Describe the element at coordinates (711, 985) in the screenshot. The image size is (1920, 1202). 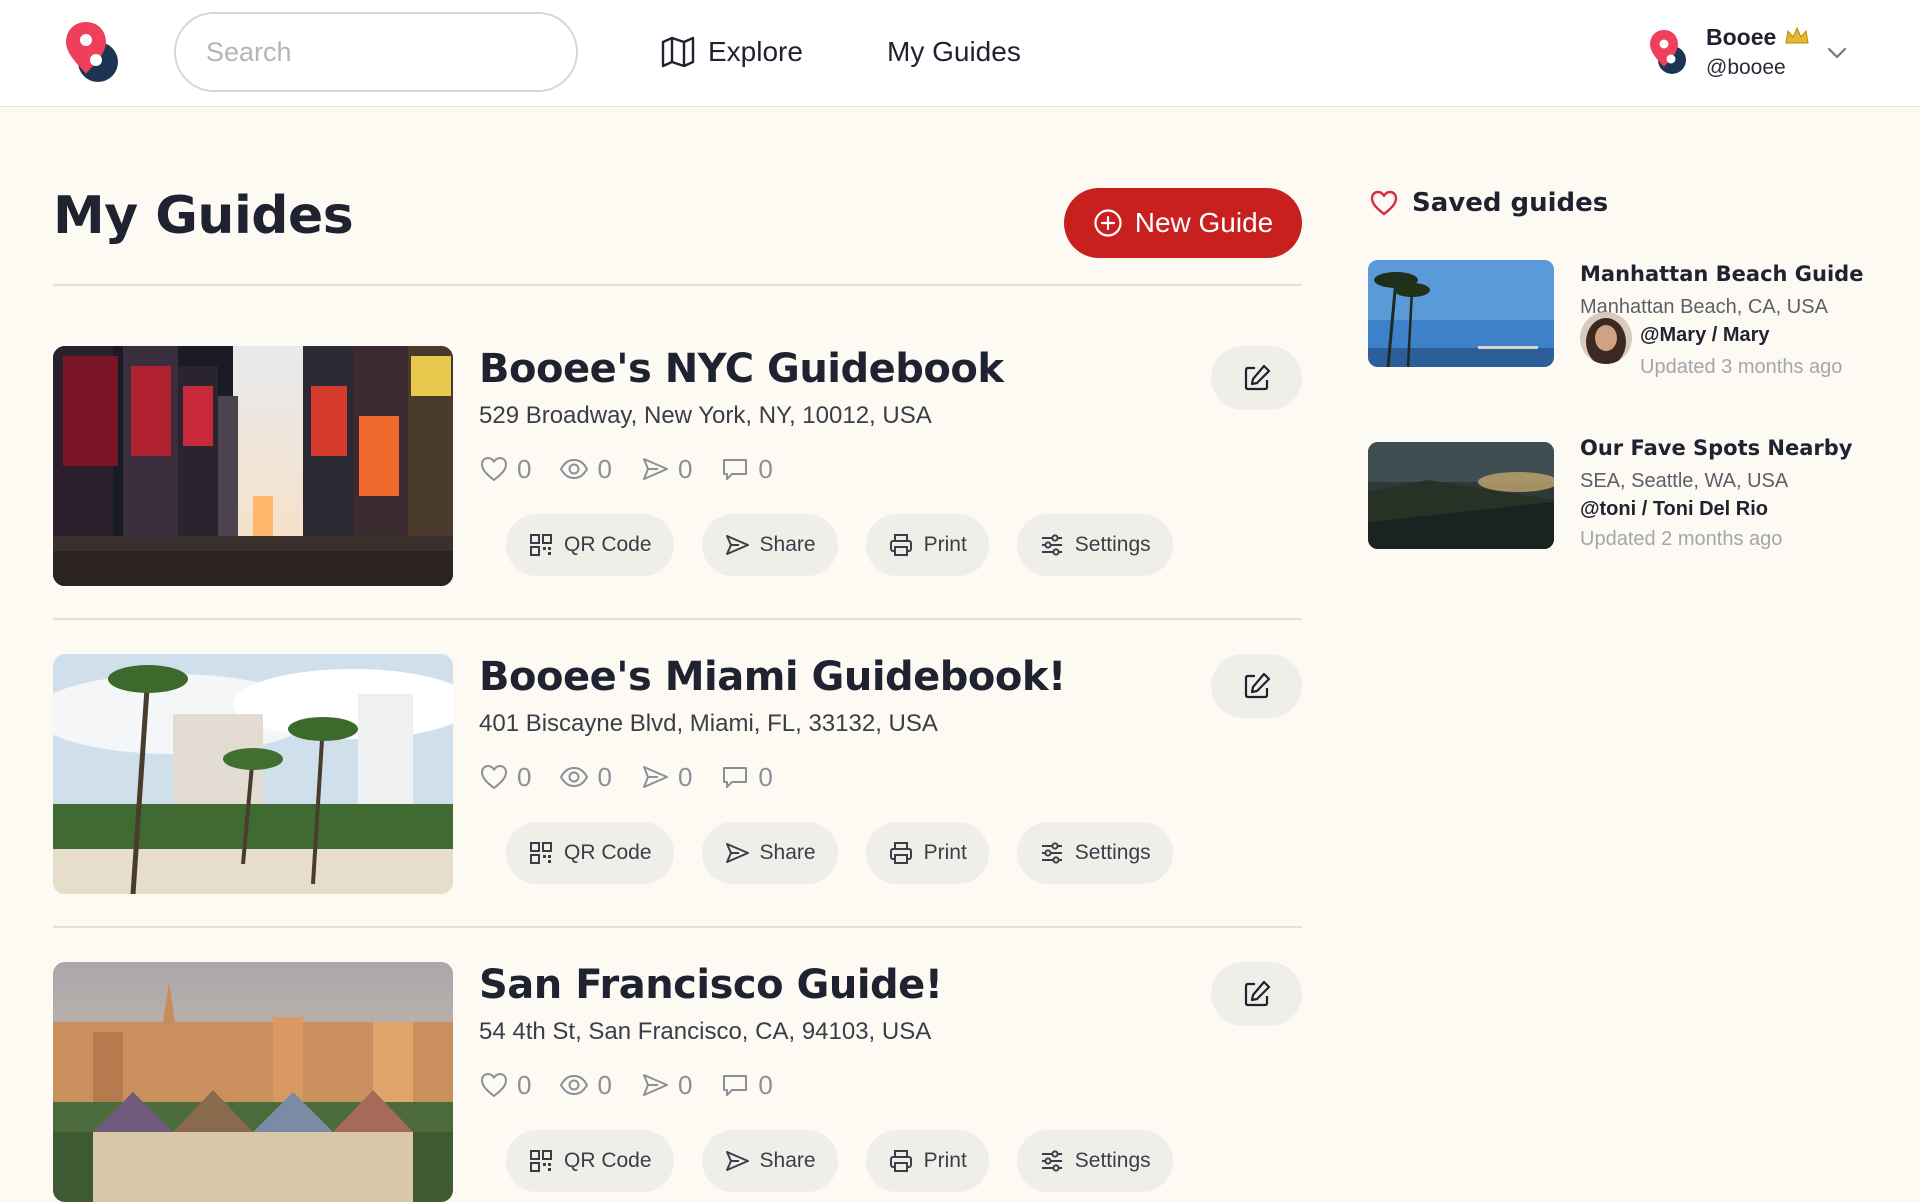
I see `guide-title: San Francisco Guide!` at that location.